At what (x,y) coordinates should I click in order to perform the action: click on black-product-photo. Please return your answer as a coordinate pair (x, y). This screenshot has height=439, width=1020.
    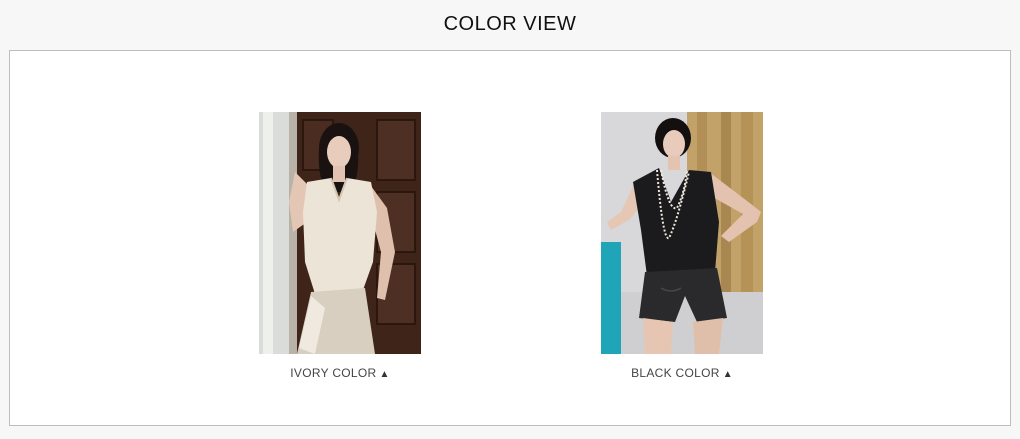
    Looking at the image, I should click on (682, 233).